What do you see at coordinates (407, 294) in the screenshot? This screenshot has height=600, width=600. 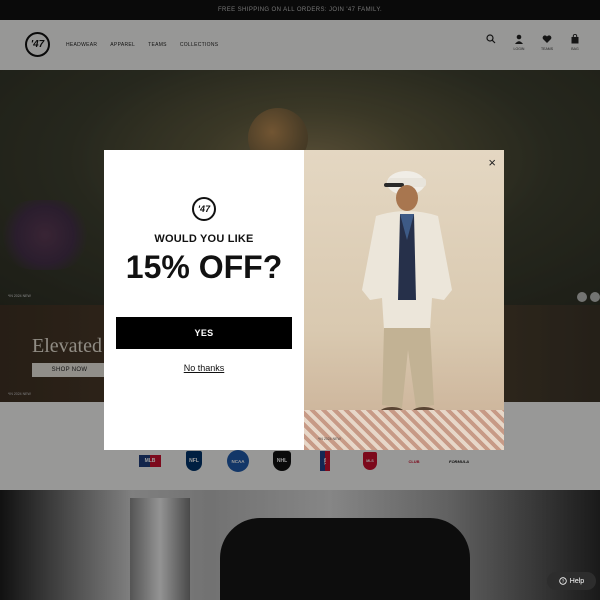 I see `model-illustration` at bounding box center [407, 294].